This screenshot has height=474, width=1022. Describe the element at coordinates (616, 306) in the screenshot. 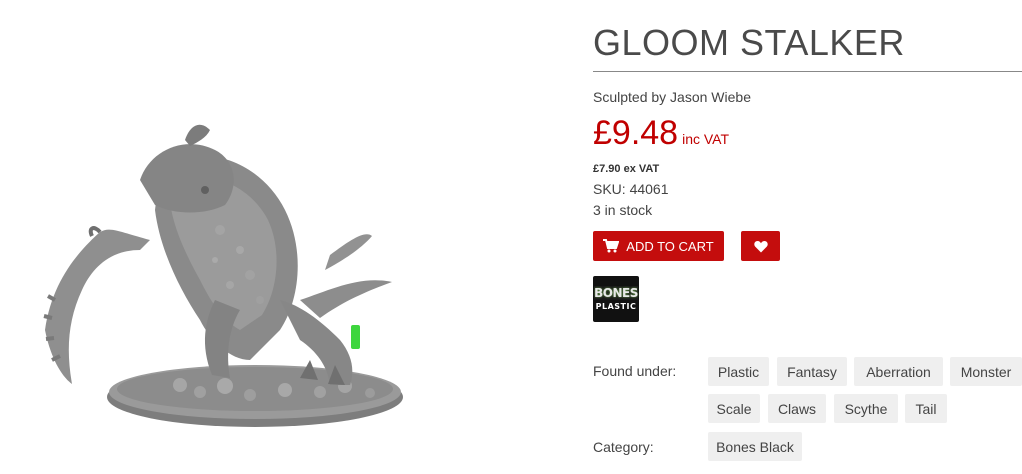

I see `brand-logo-bottom: PLASTIC` at that location.